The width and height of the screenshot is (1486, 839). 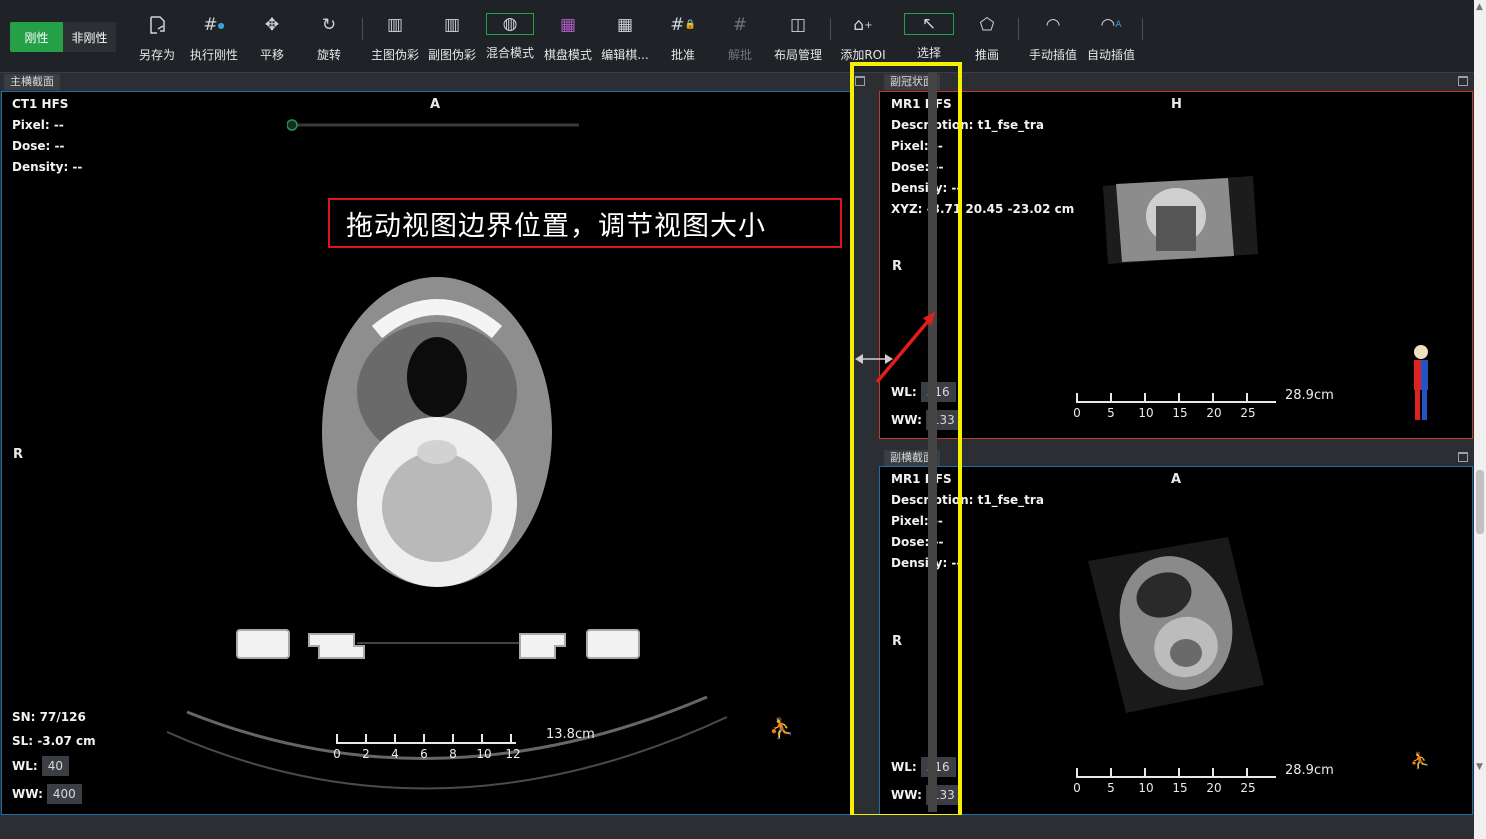 I want to click on main-view-wl-input: 40, so click(x=55, y=766).